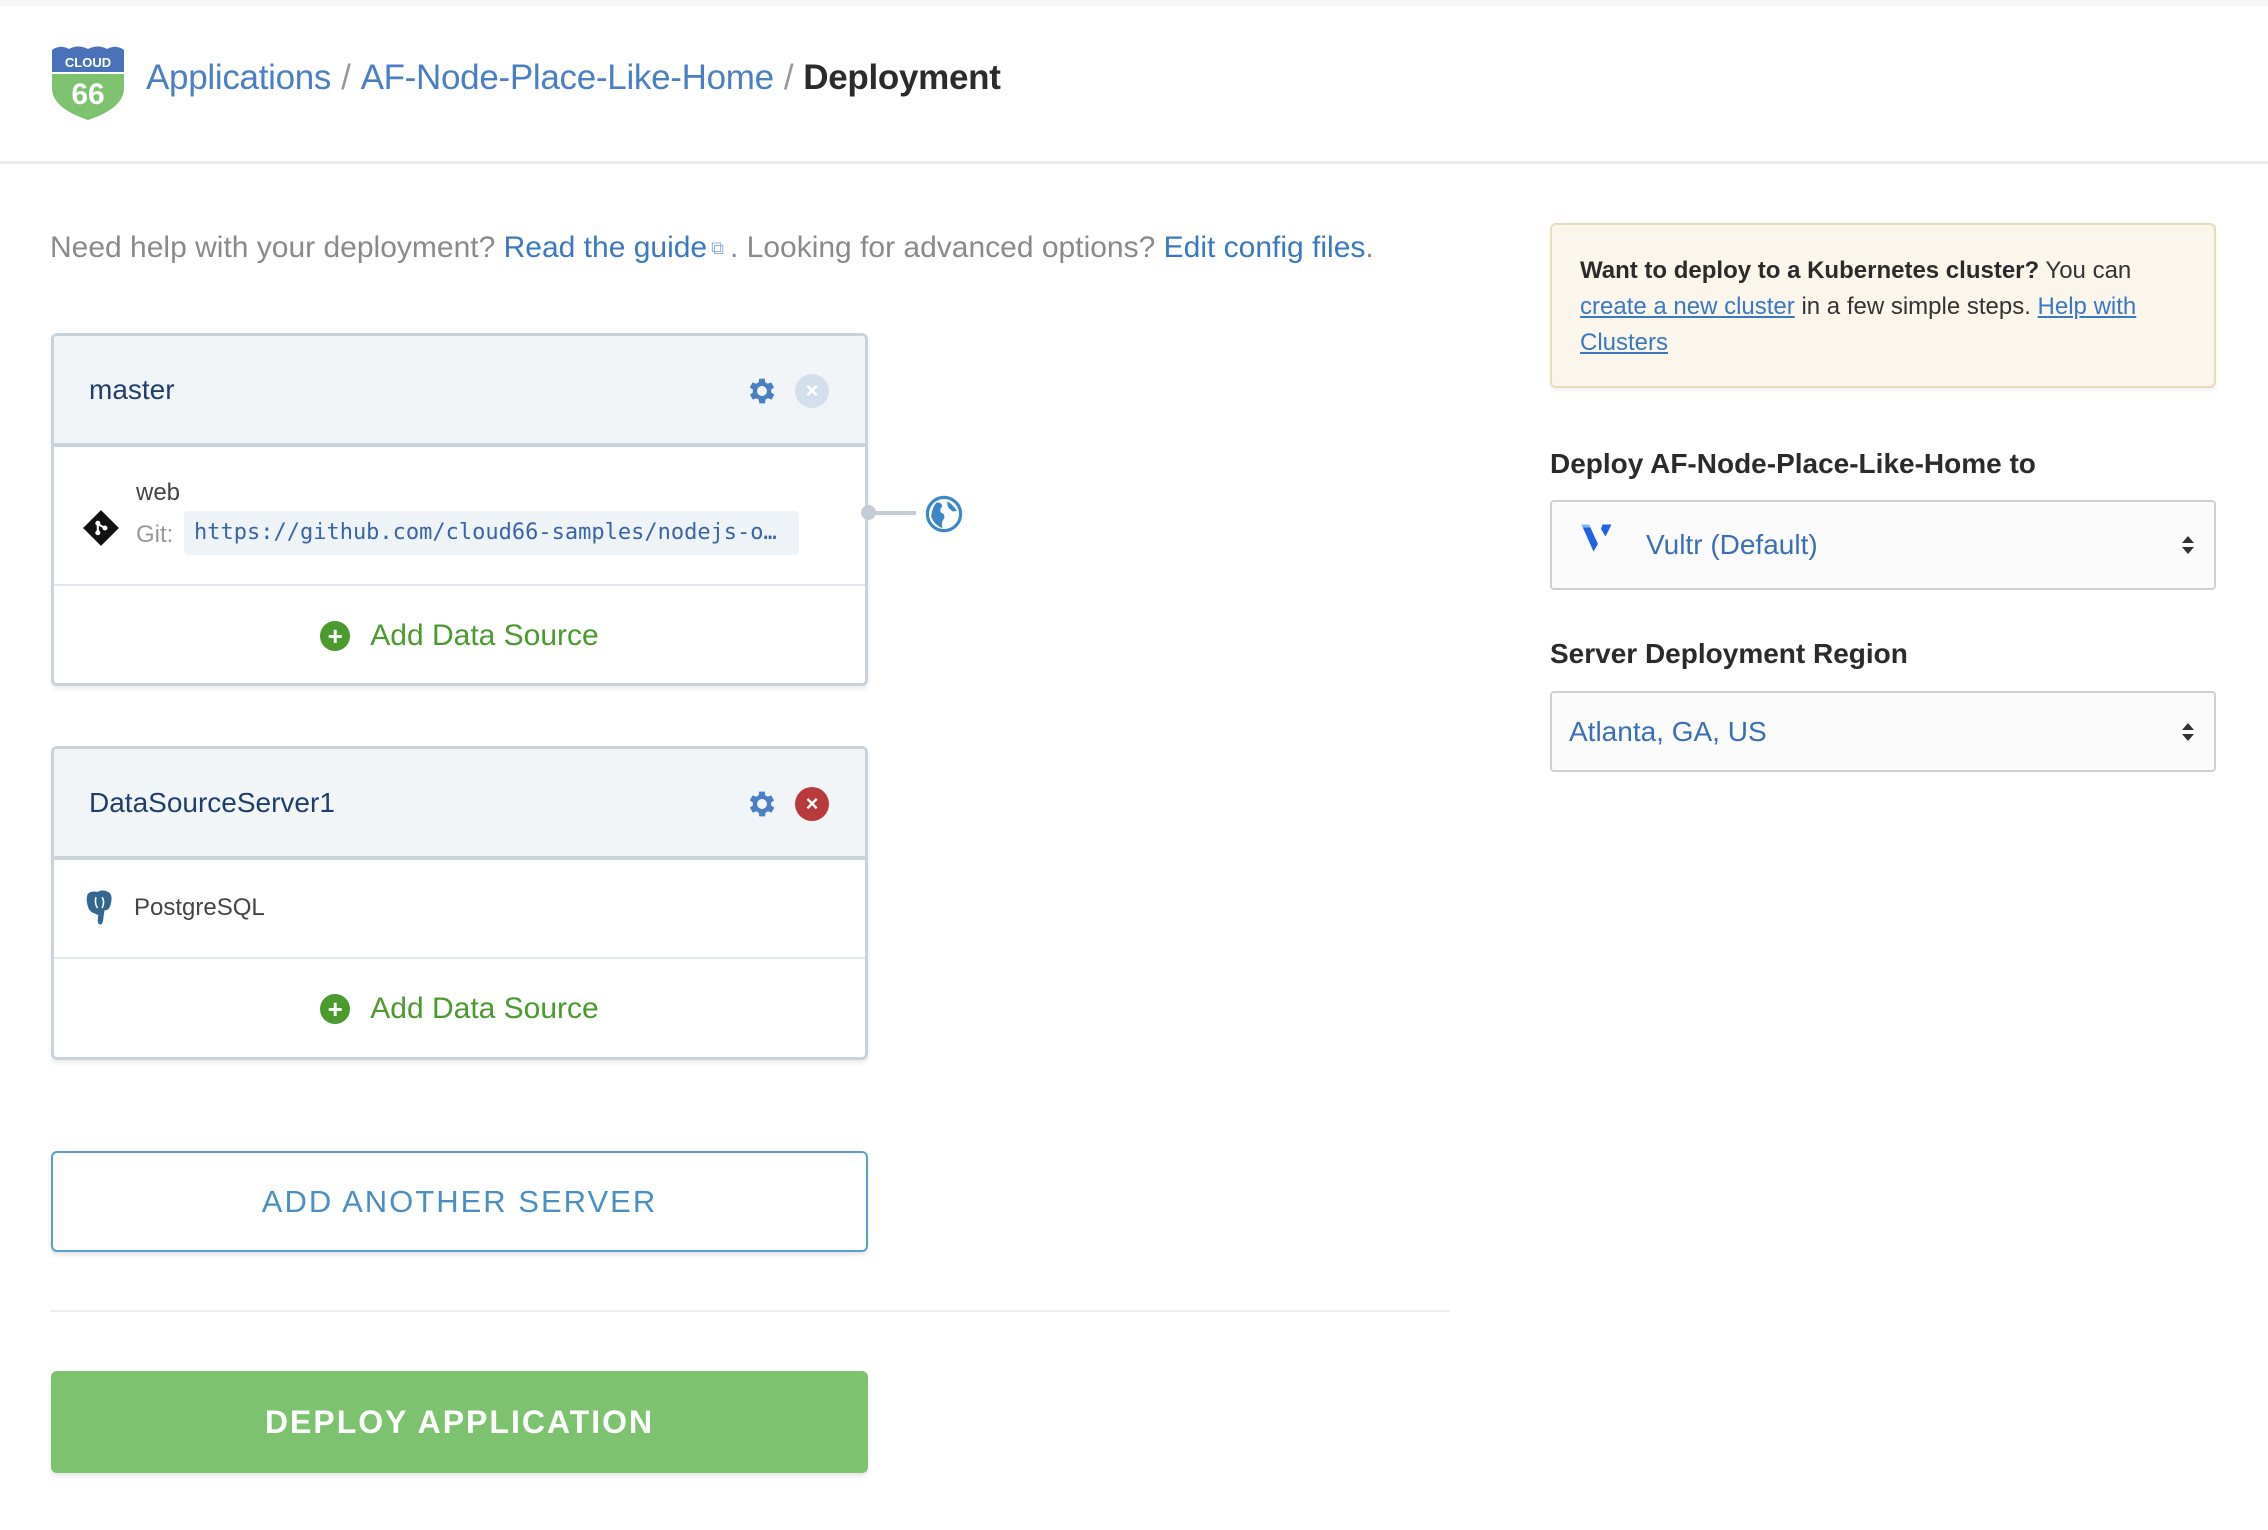 The width and height of the screenshot is (2268, 1530). Describe the element at coordinates (459, 1422) in the screenshot. I see `deploy-application-button: DEPLOY APPLICATION` at that location.